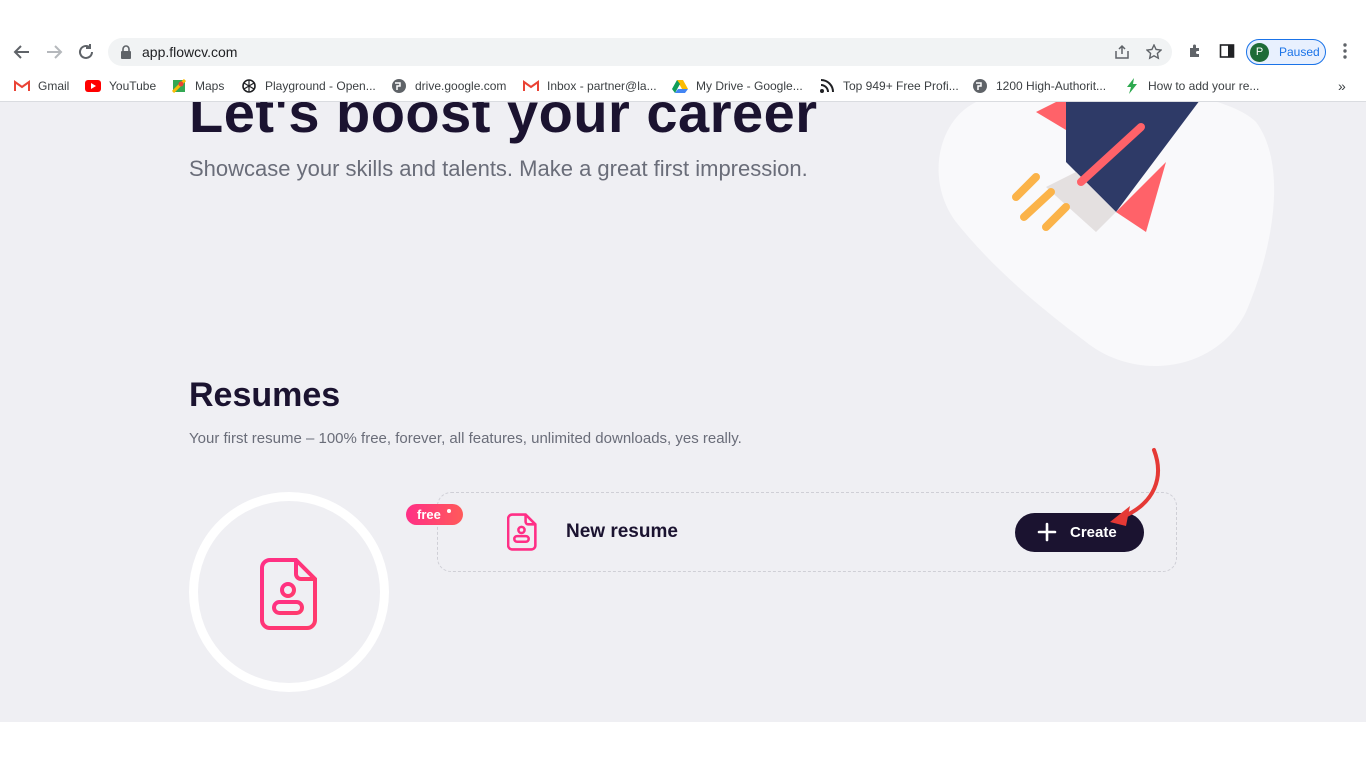 The width and height of the screenshot is (1366, 768). What do you see at coordinates (54, 52) in the screenshot?
I see `forward-button` at bounding box center [54, 52].